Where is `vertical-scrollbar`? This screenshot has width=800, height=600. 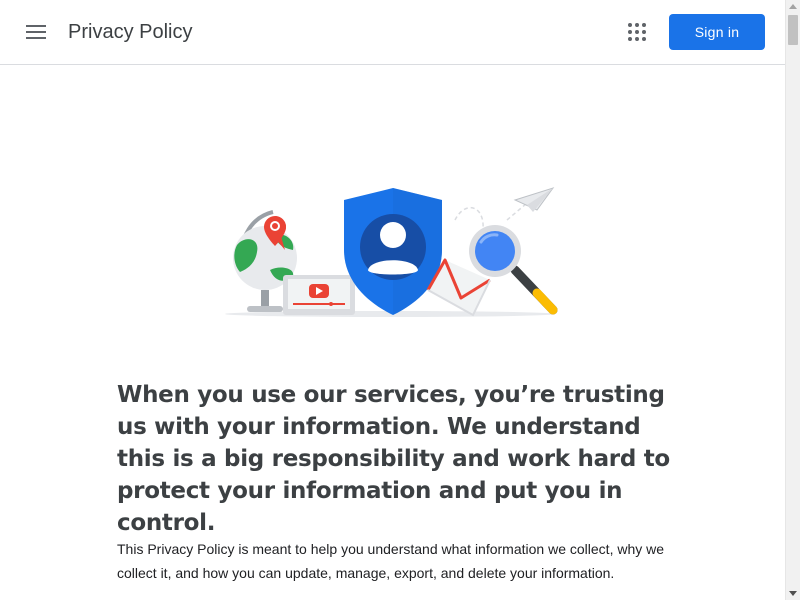
vertical-scrollbar is located at coordinates (792, 300).